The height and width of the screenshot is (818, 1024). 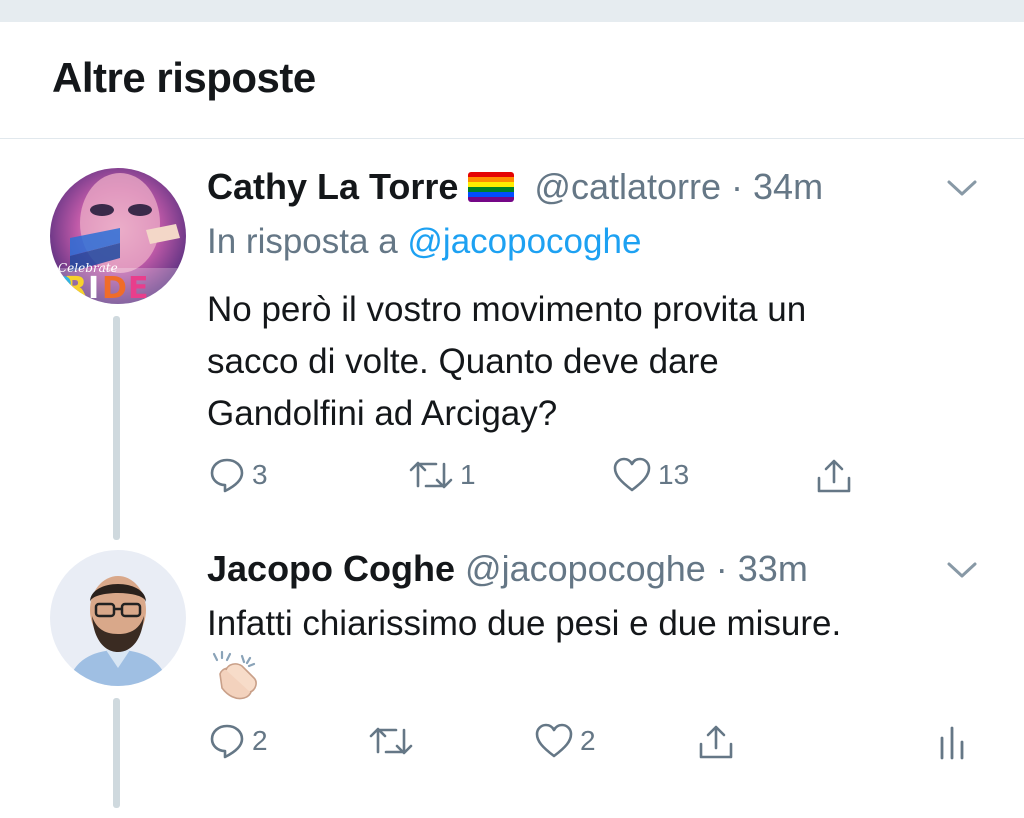 What do you see at coordinates (507, 309) in the screenshot?
I see `tweet-text-line: No però il vostro movimento provita un` at bounding box center [507, 309].